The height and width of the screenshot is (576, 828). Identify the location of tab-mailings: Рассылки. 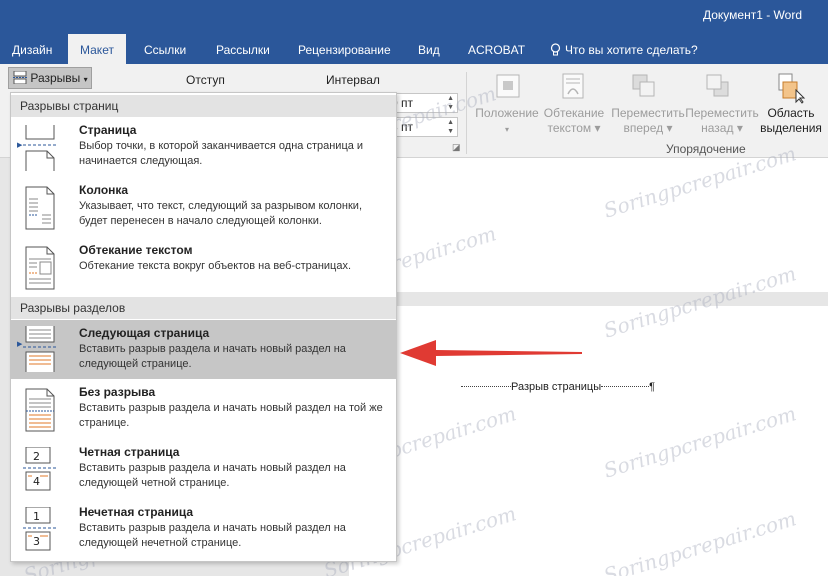
(243, 50).